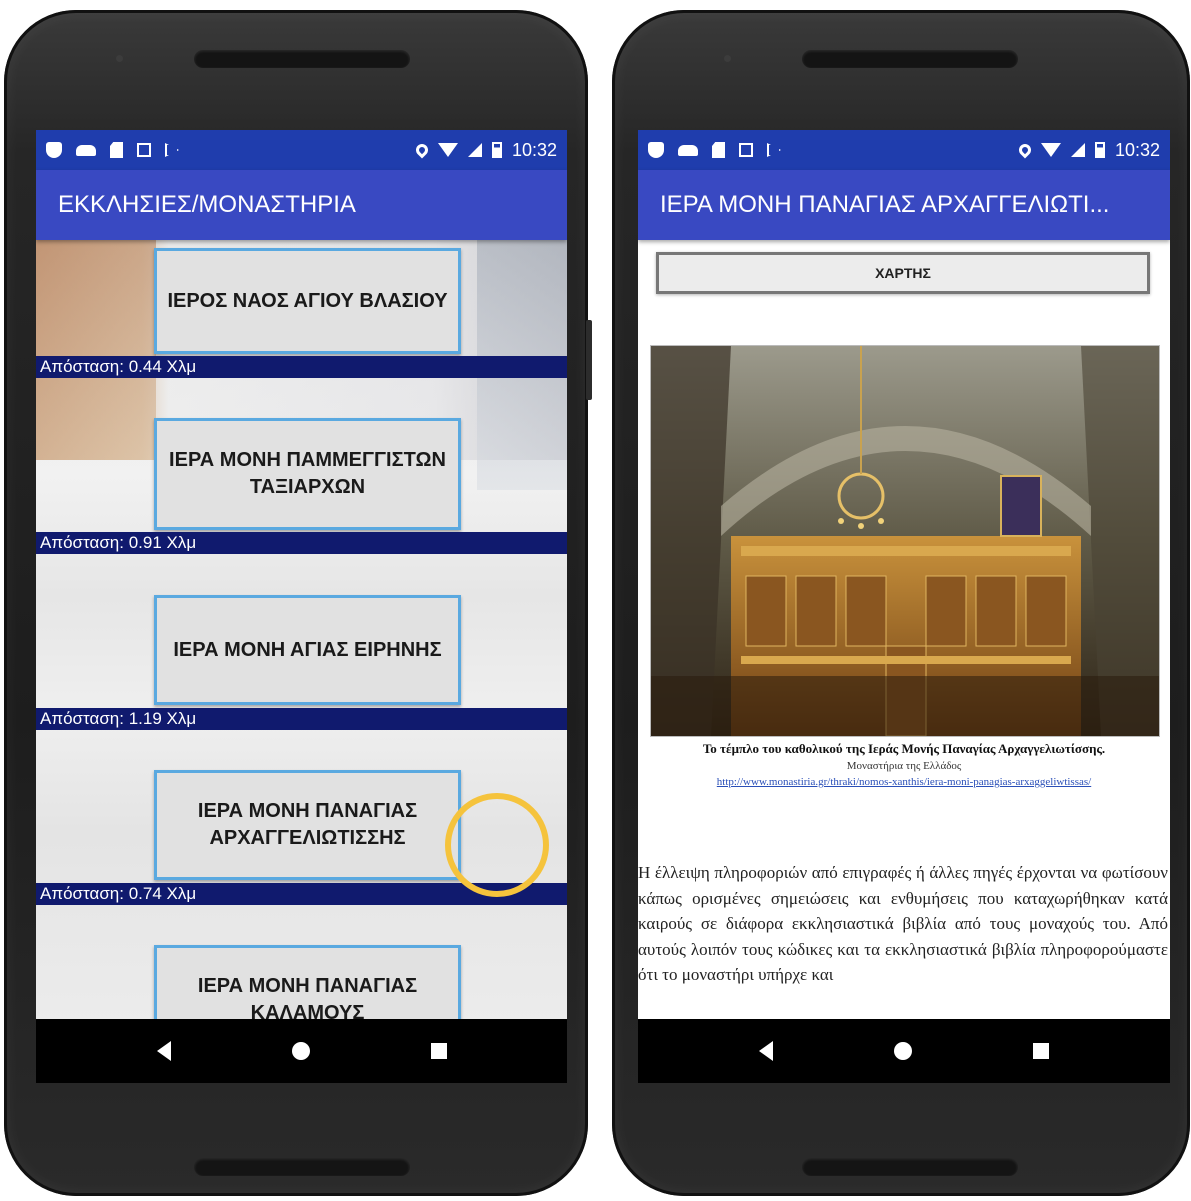 The width and height of the screenshot is (1191, 1201). I want to click on iconostasis-photo, so click(905, 541).